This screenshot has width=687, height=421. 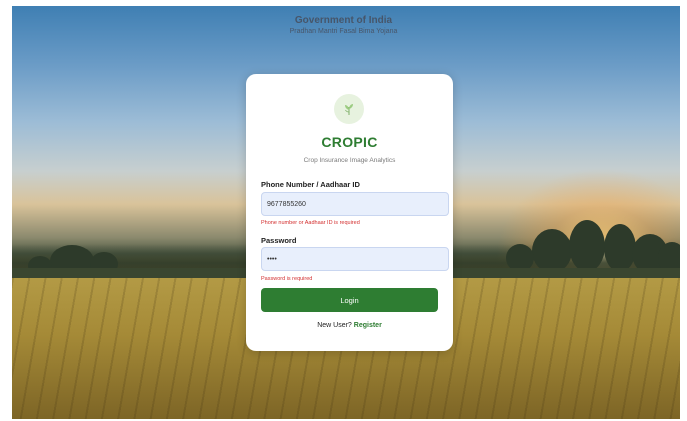 What do you see at coordinates (279, 240) in the screenshot?
I see `password-label: Password` at bounding box center [279, 240].